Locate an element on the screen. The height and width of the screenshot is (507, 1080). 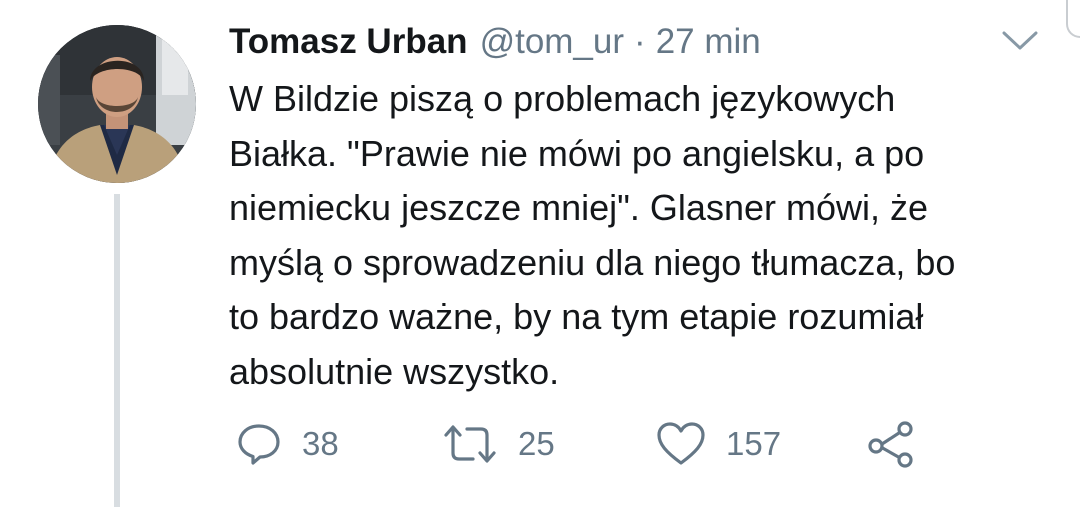
share-icon is located at coordinates (890, 444).